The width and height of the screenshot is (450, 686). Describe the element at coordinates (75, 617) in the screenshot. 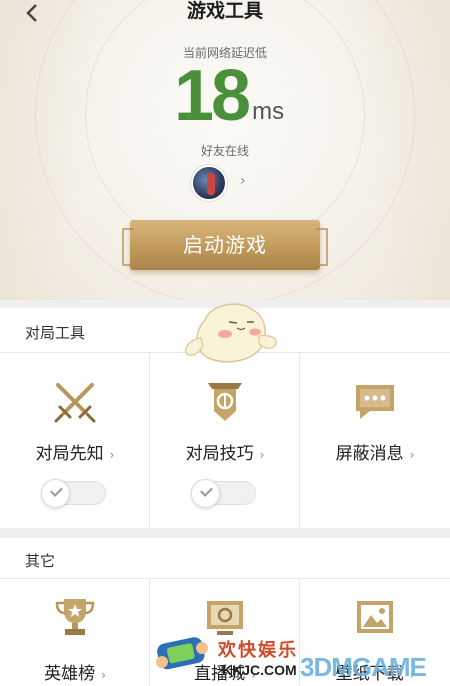

I see `trophy-icon` at that location.